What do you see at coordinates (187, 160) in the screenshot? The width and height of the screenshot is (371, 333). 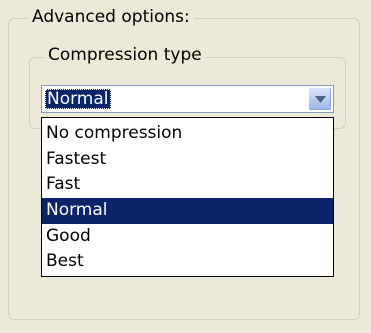 I see `option-fastest: Fastest` at bounding box center [187, 160].